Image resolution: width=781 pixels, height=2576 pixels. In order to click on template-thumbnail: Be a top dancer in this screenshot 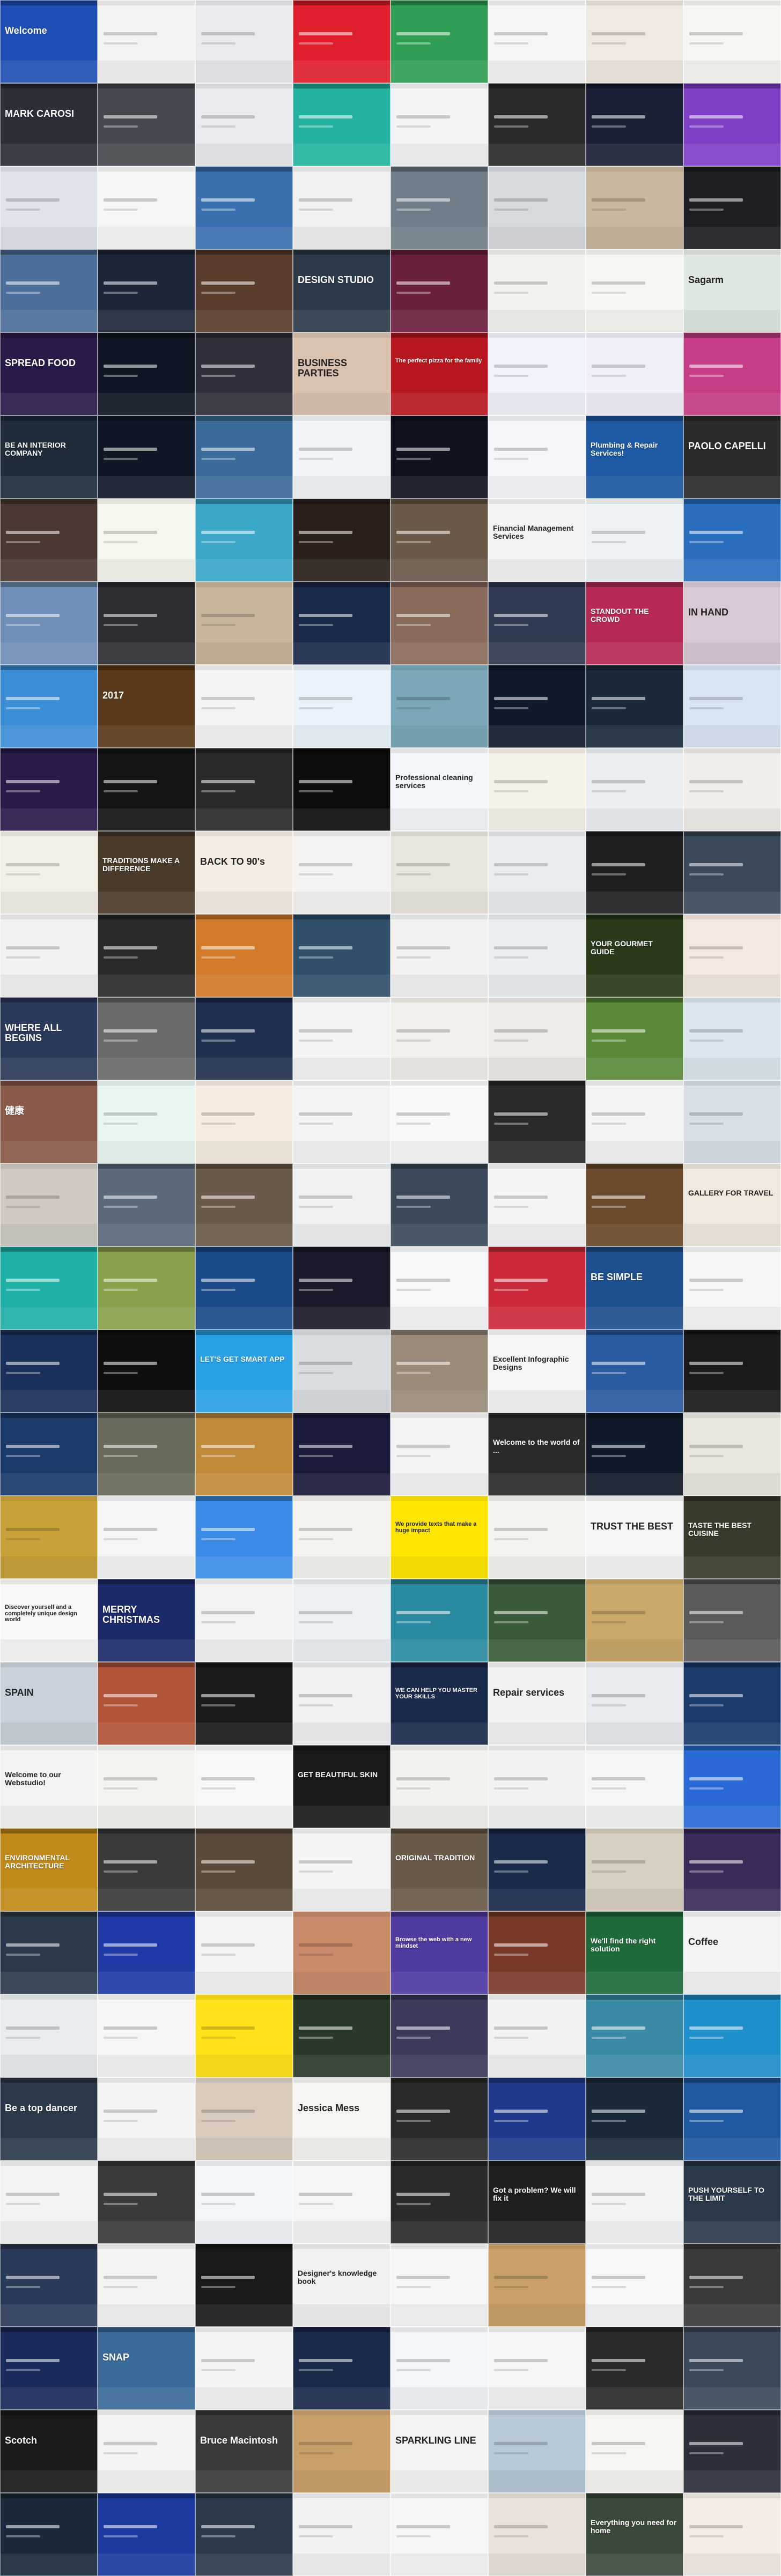, I will do `click(49, 2119)`.